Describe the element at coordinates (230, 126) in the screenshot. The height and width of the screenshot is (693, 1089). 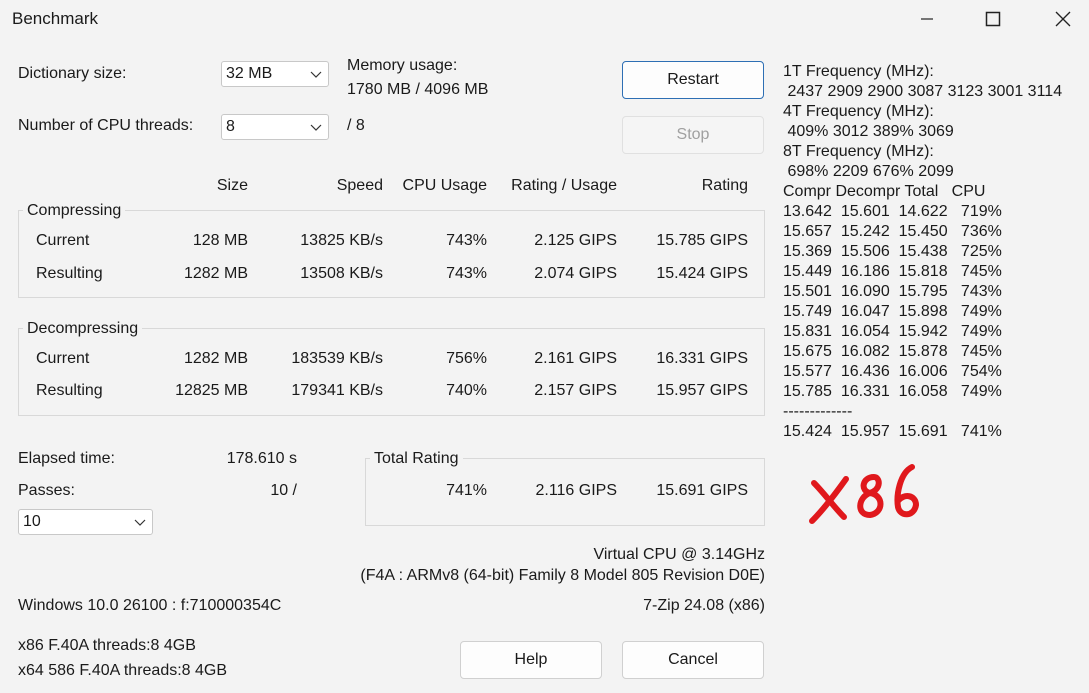
I see `cpu-threads-value: 8` at that location.